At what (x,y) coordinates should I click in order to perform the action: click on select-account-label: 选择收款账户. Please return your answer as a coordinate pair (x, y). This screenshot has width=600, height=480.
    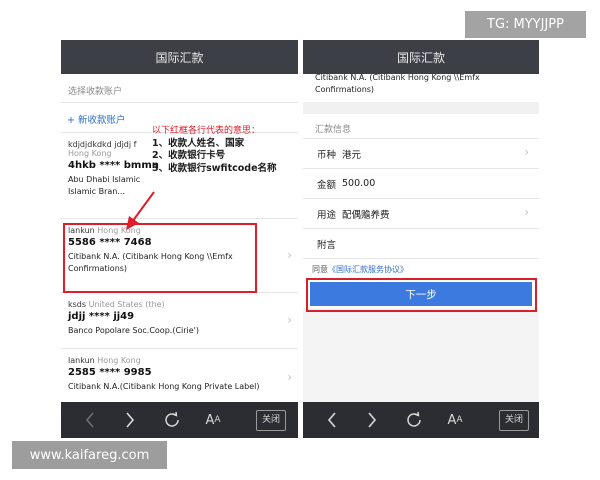
    Looking at the image, I should click on (95, 92).